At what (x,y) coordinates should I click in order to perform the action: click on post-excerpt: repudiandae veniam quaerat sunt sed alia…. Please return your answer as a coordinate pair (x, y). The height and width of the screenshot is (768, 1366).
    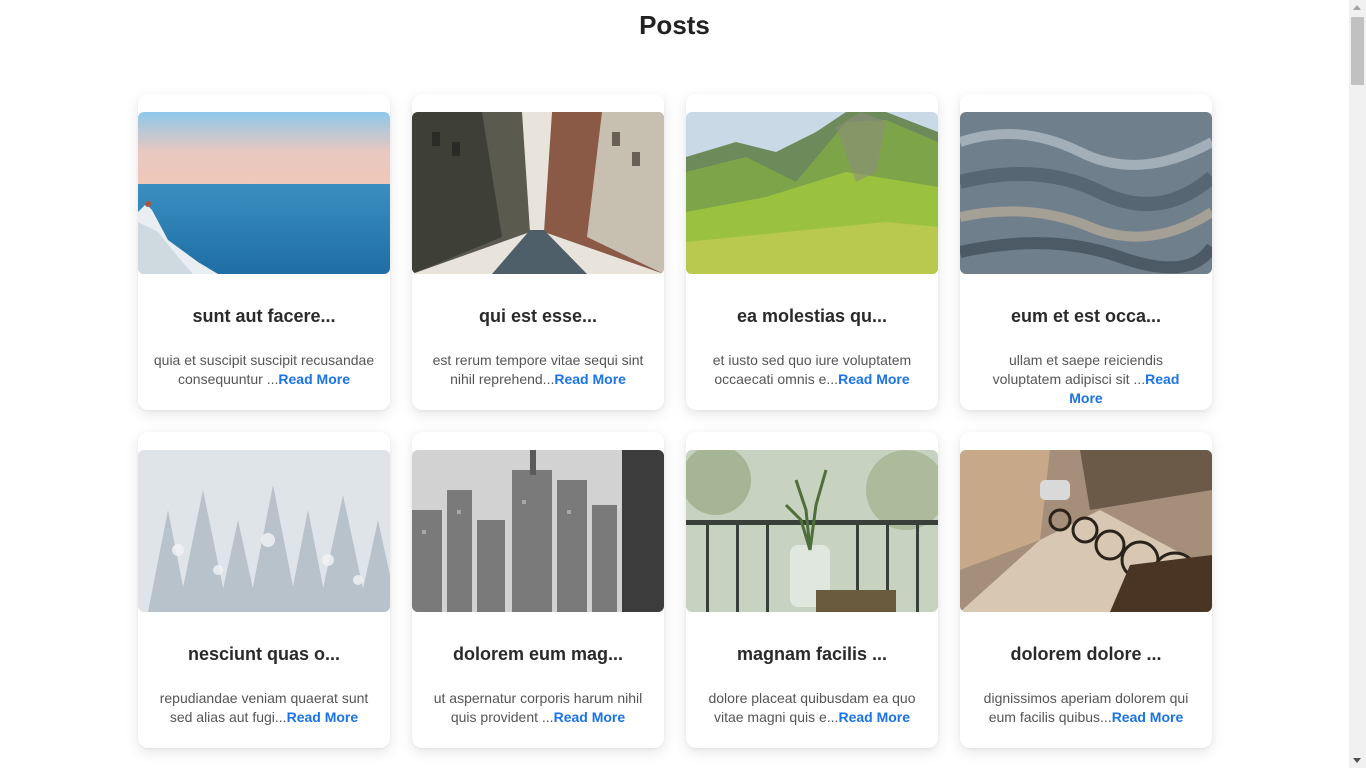
    Looking at the image, I should click on (264, 708).